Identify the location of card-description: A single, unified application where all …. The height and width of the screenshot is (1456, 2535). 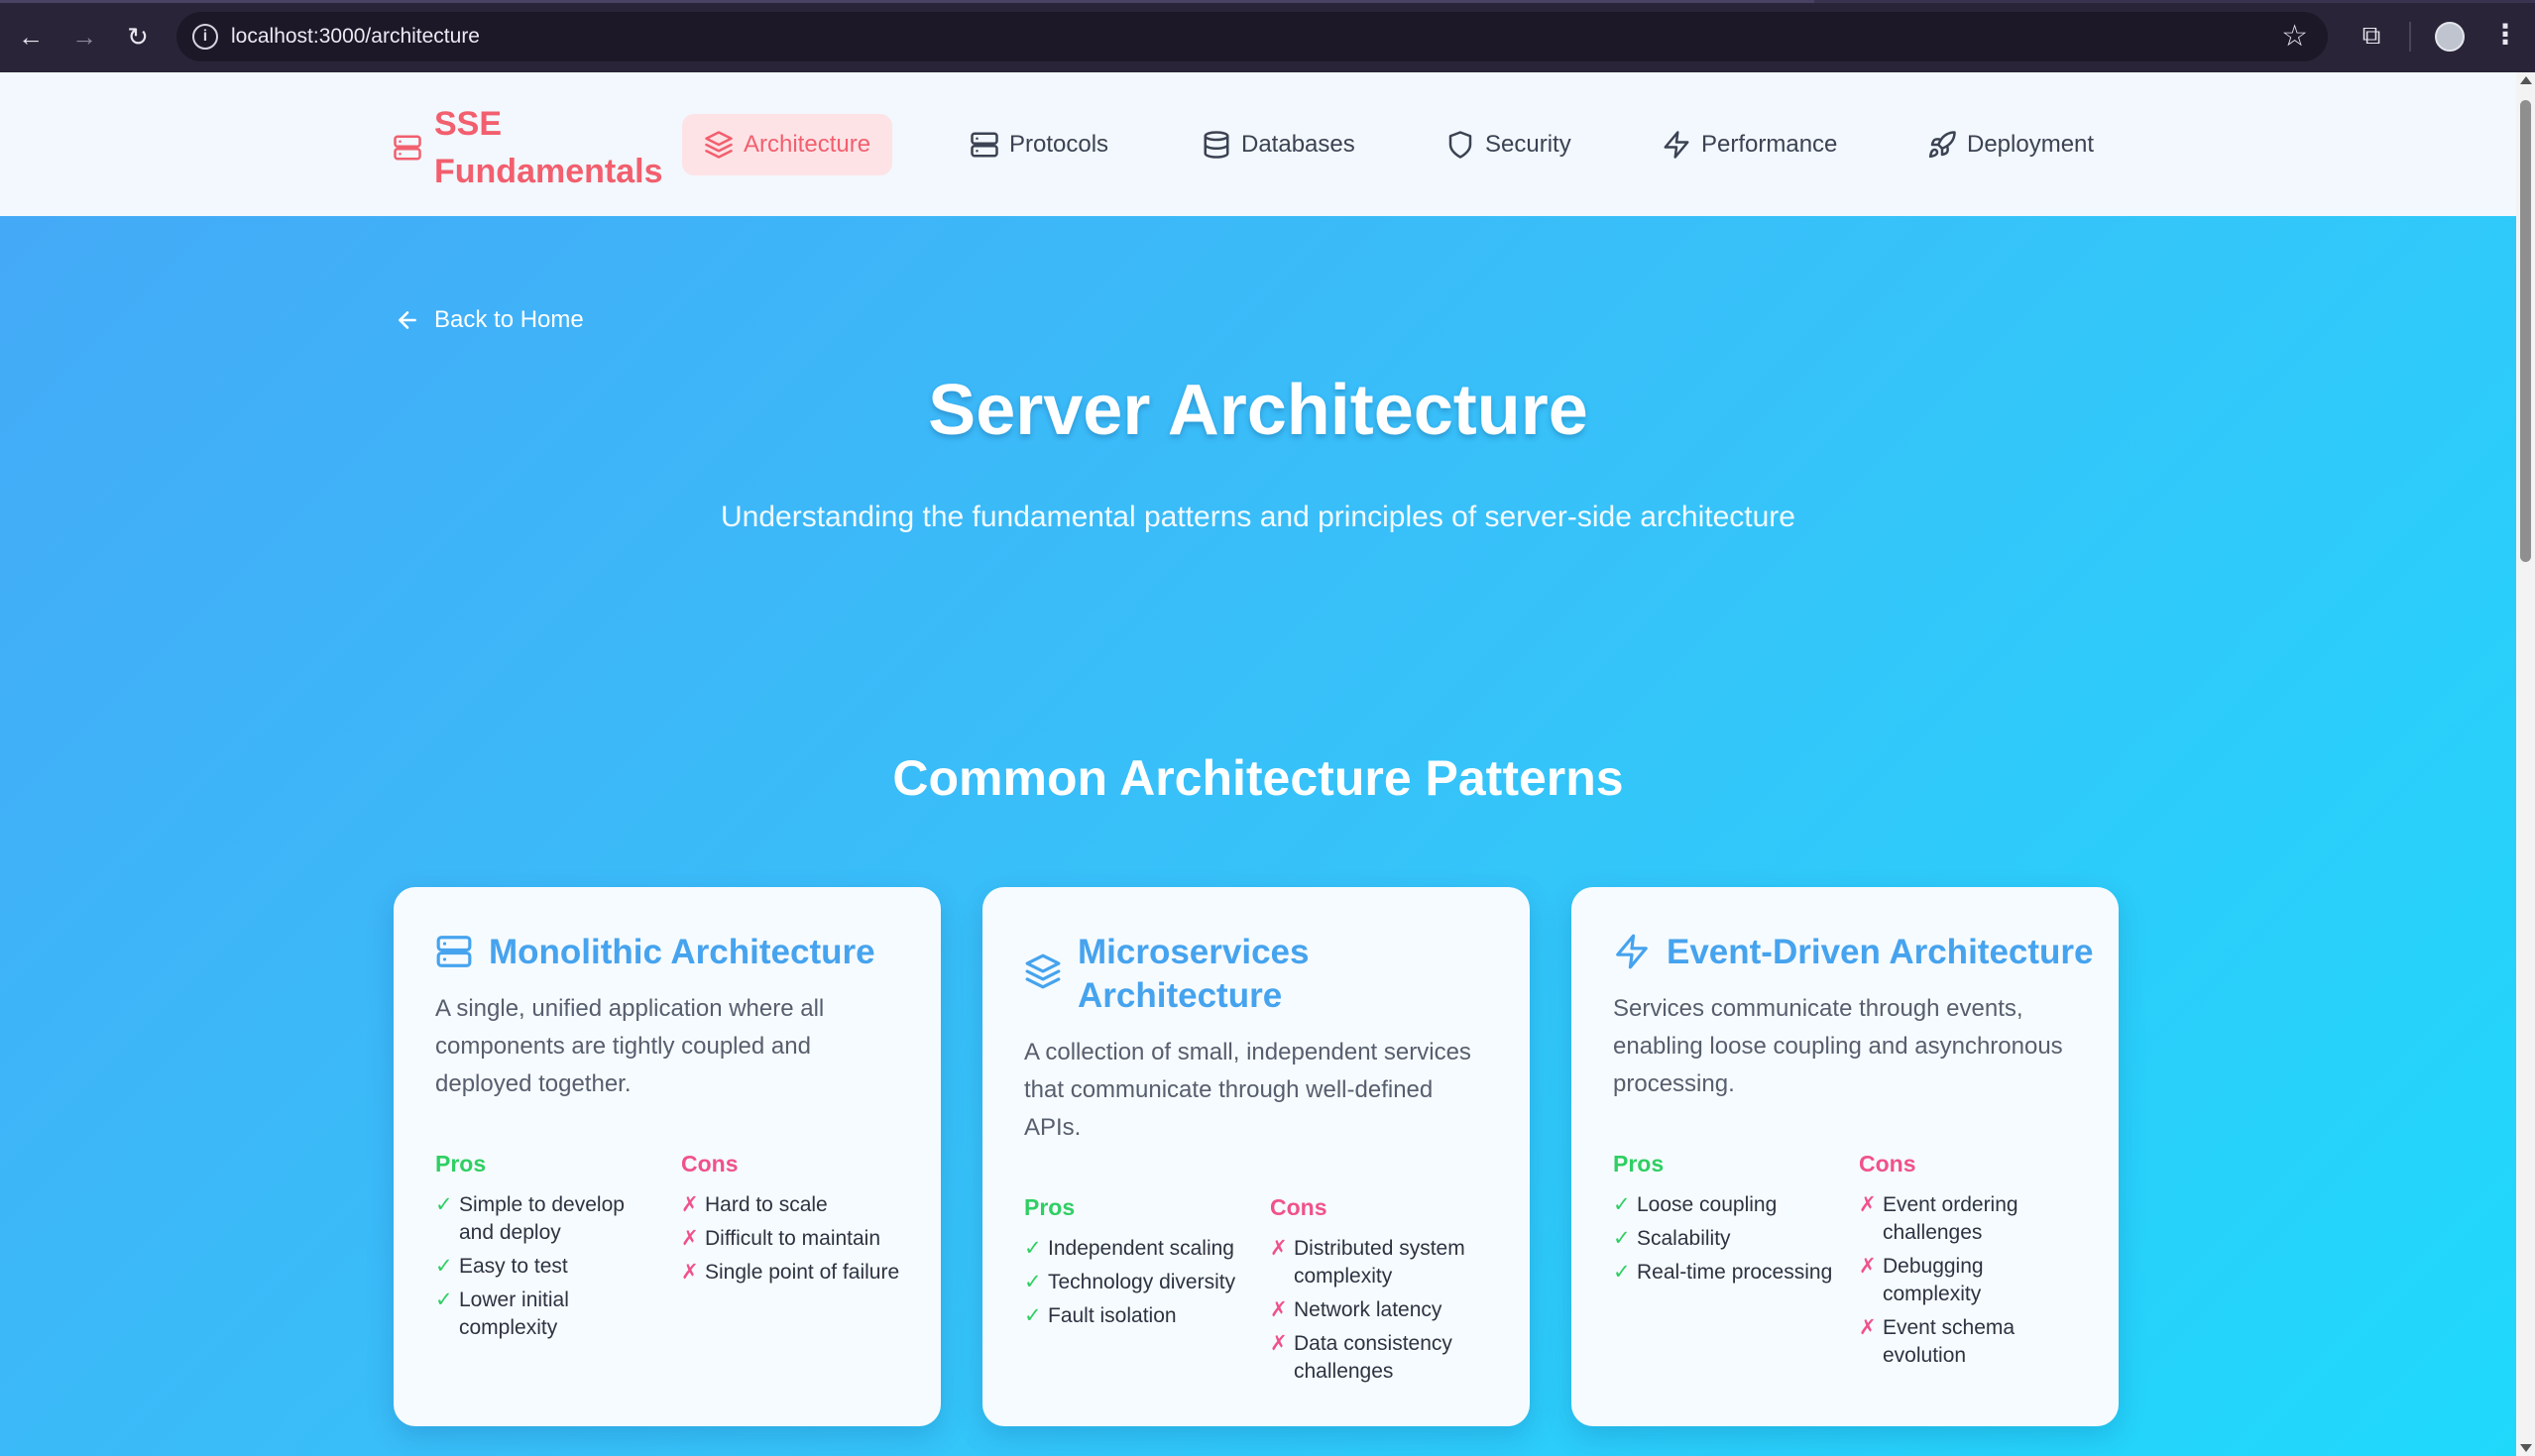
(630, 1046).